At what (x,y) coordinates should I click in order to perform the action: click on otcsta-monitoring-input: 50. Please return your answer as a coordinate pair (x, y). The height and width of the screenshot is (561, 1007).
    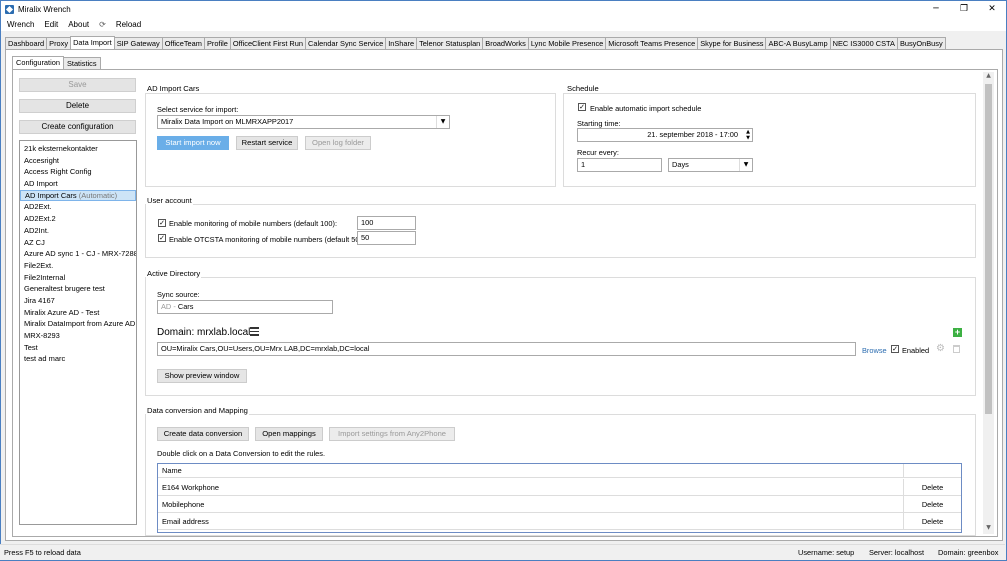
    Looking at the image, I should click on (386, 238).